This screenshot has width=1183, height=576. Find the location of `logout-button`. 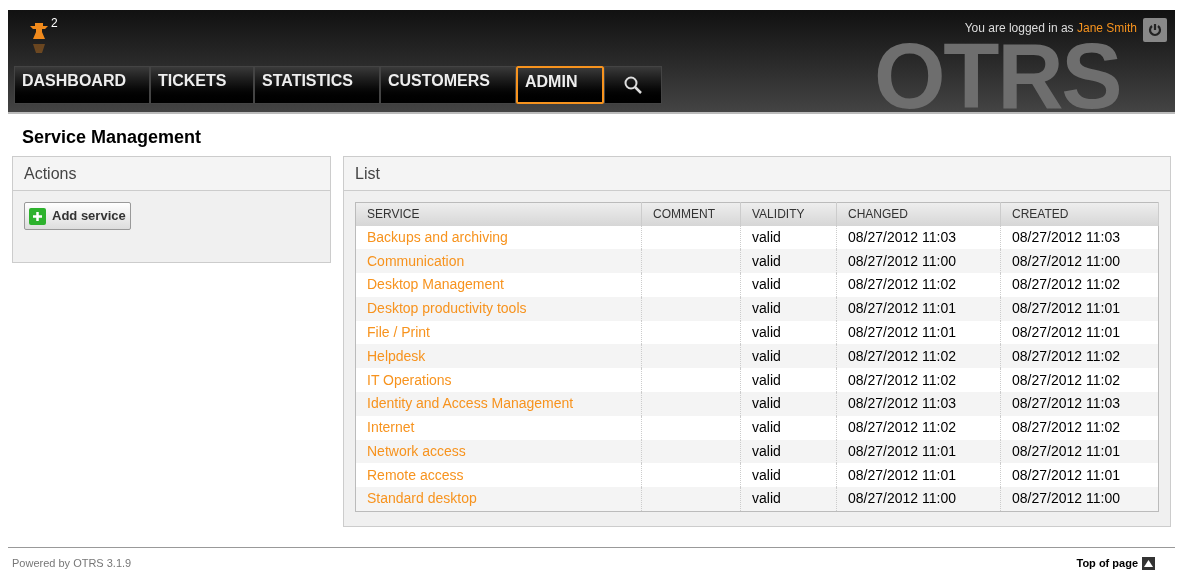

logout-button is located at coordinates (1155, 30).